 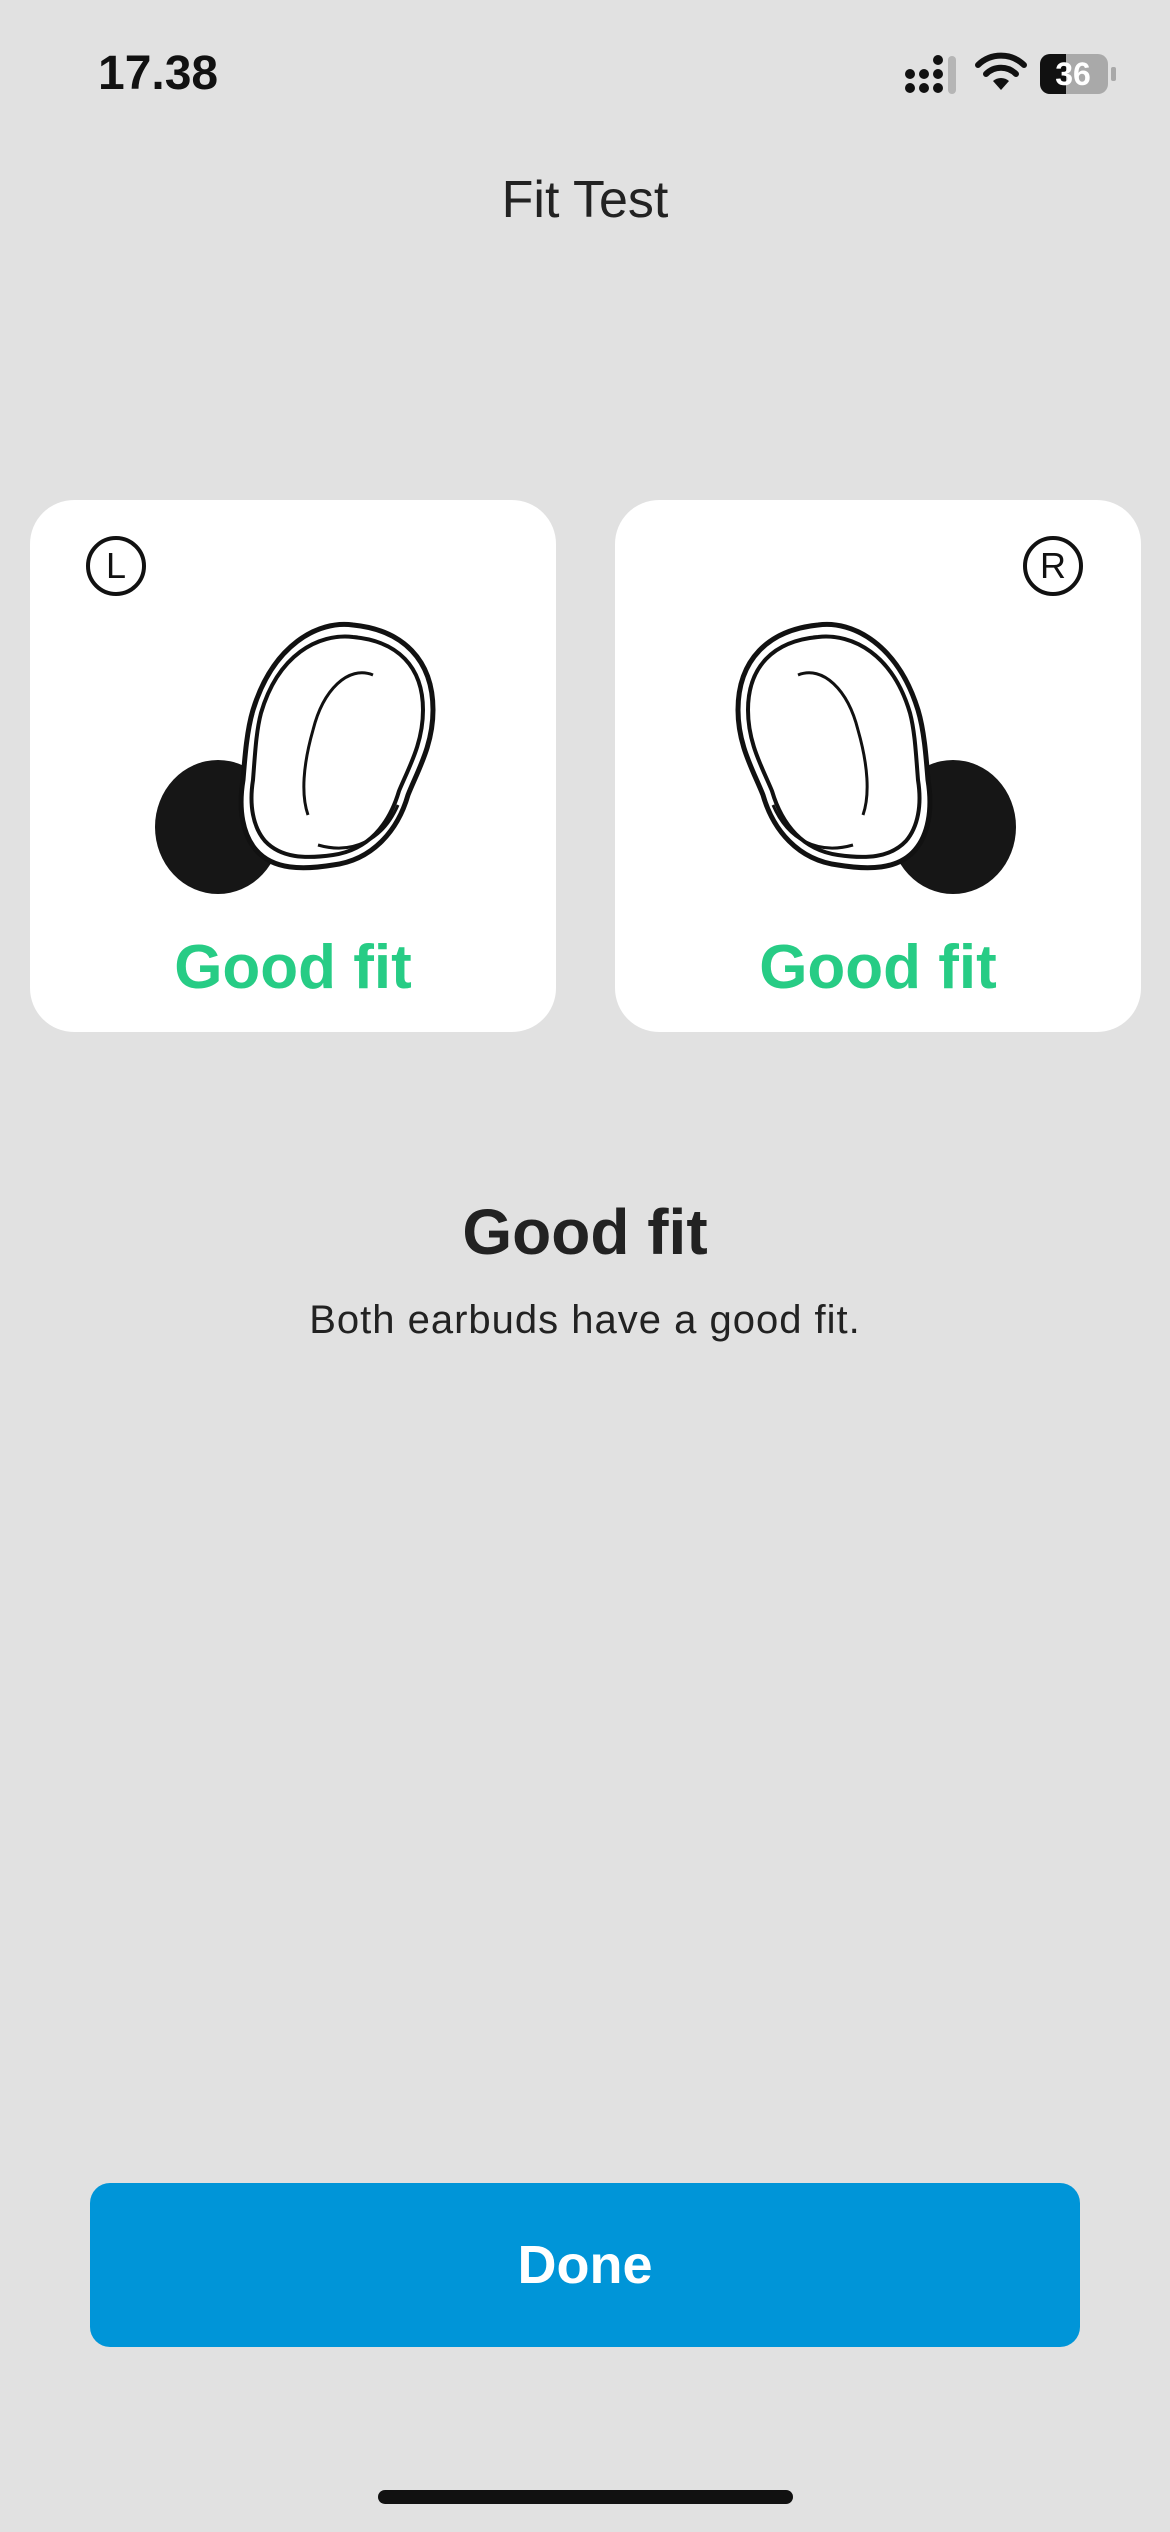 I want to click on left-earbud-icon, so click(x=295, y=757).